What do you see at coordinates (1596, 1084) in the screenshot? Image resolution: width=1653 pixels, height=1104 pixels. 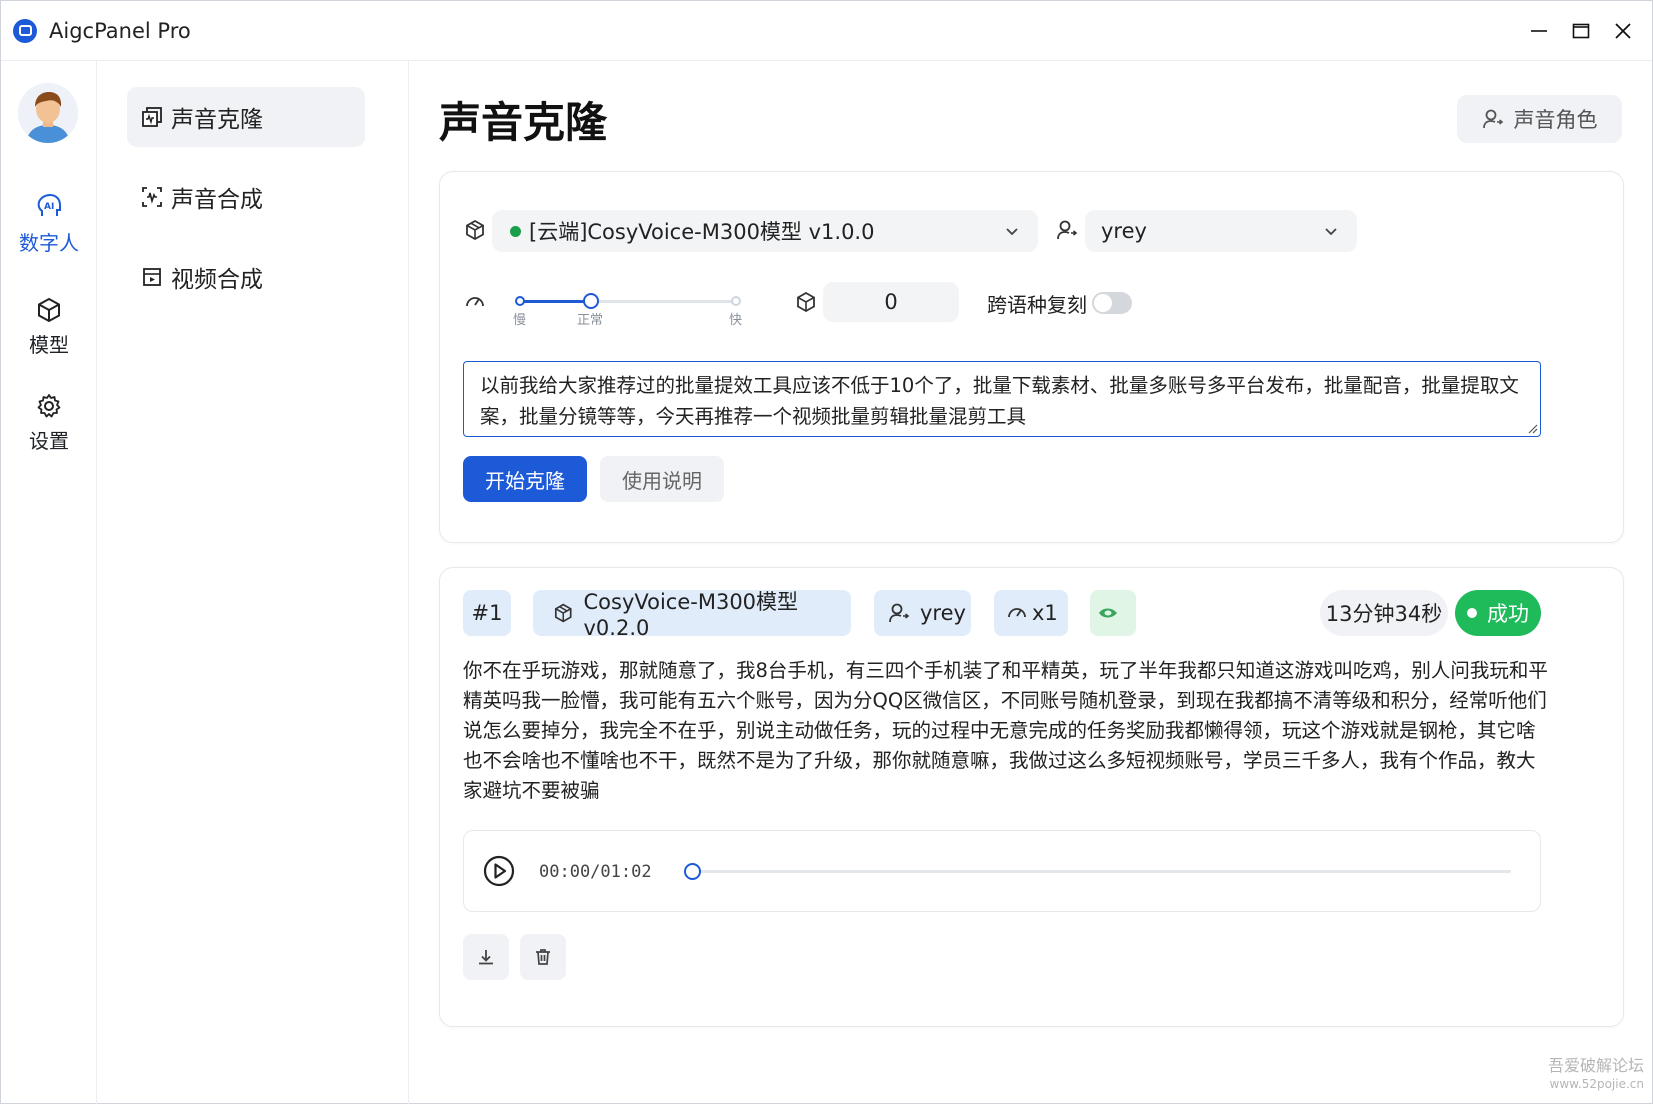 I see `watermark-url: www.52pojie.cn` at bounding box center [1596, 1084].